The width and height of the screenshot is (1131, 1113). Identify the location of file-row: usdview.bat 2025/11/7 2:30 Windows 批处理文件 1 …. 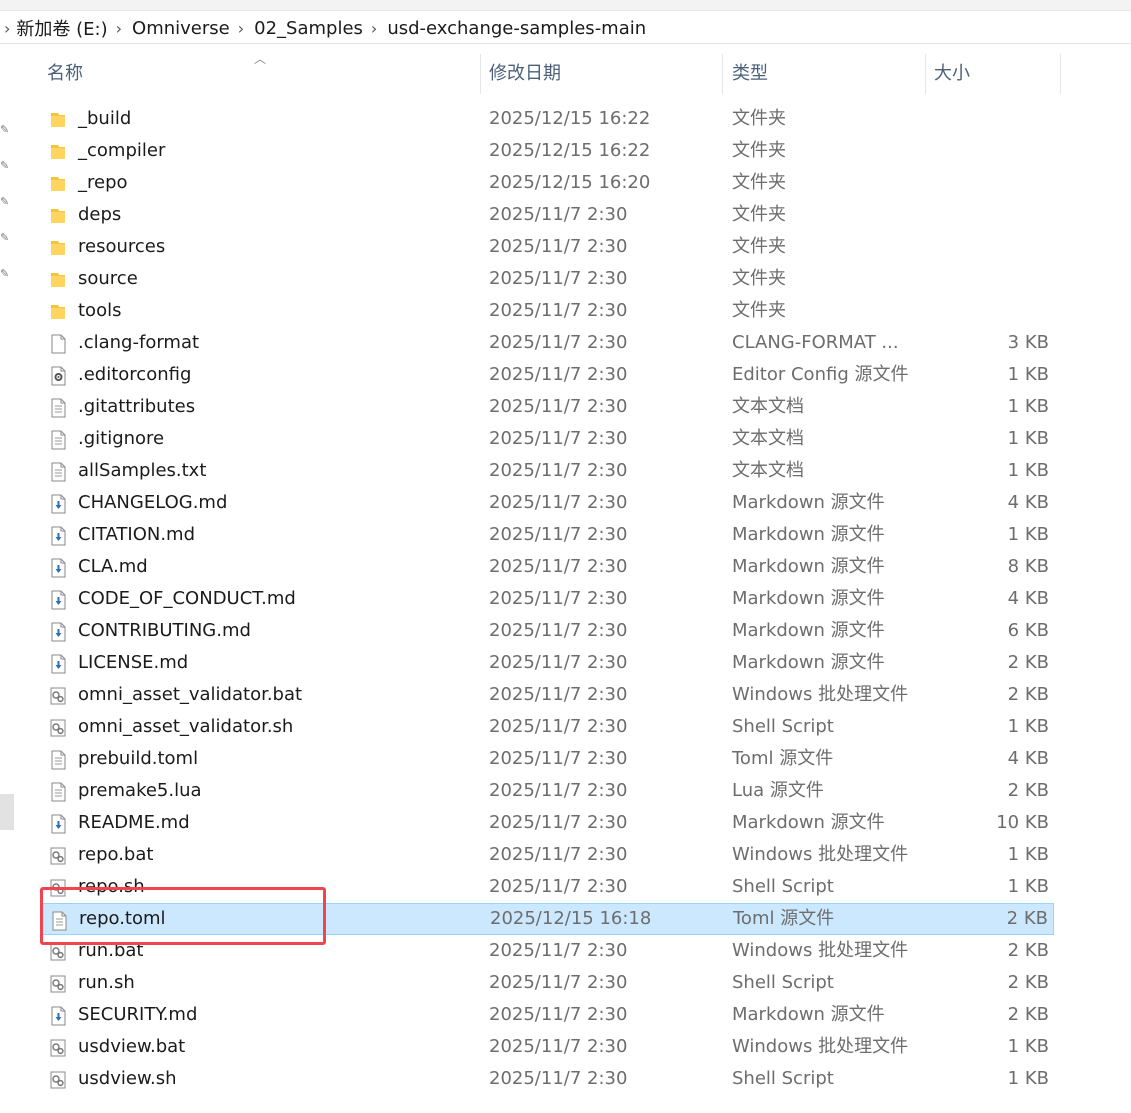
(547, 1047).